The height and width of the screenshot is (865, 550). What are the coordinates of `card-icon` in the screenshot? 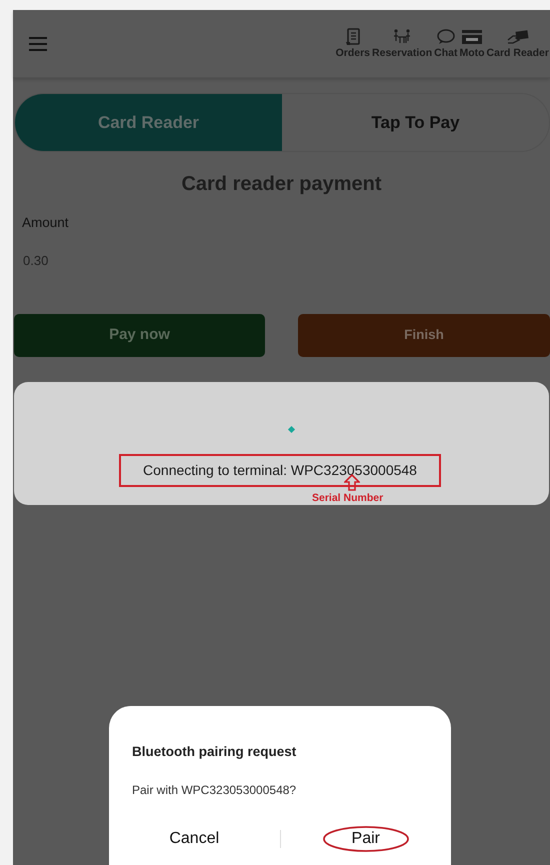 It's located at (472, 37).